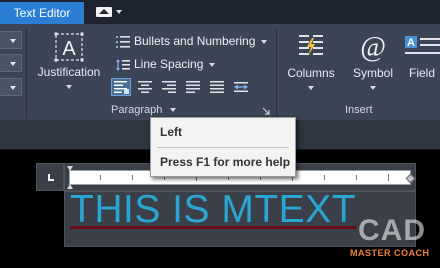 The width and height of the screenshot is (440, 268). What do you see at coordinates (195, 41) in the screenshot?
I see `bullets-numbering-label: Bullets and Numbering` at bounding box center [195, 41].